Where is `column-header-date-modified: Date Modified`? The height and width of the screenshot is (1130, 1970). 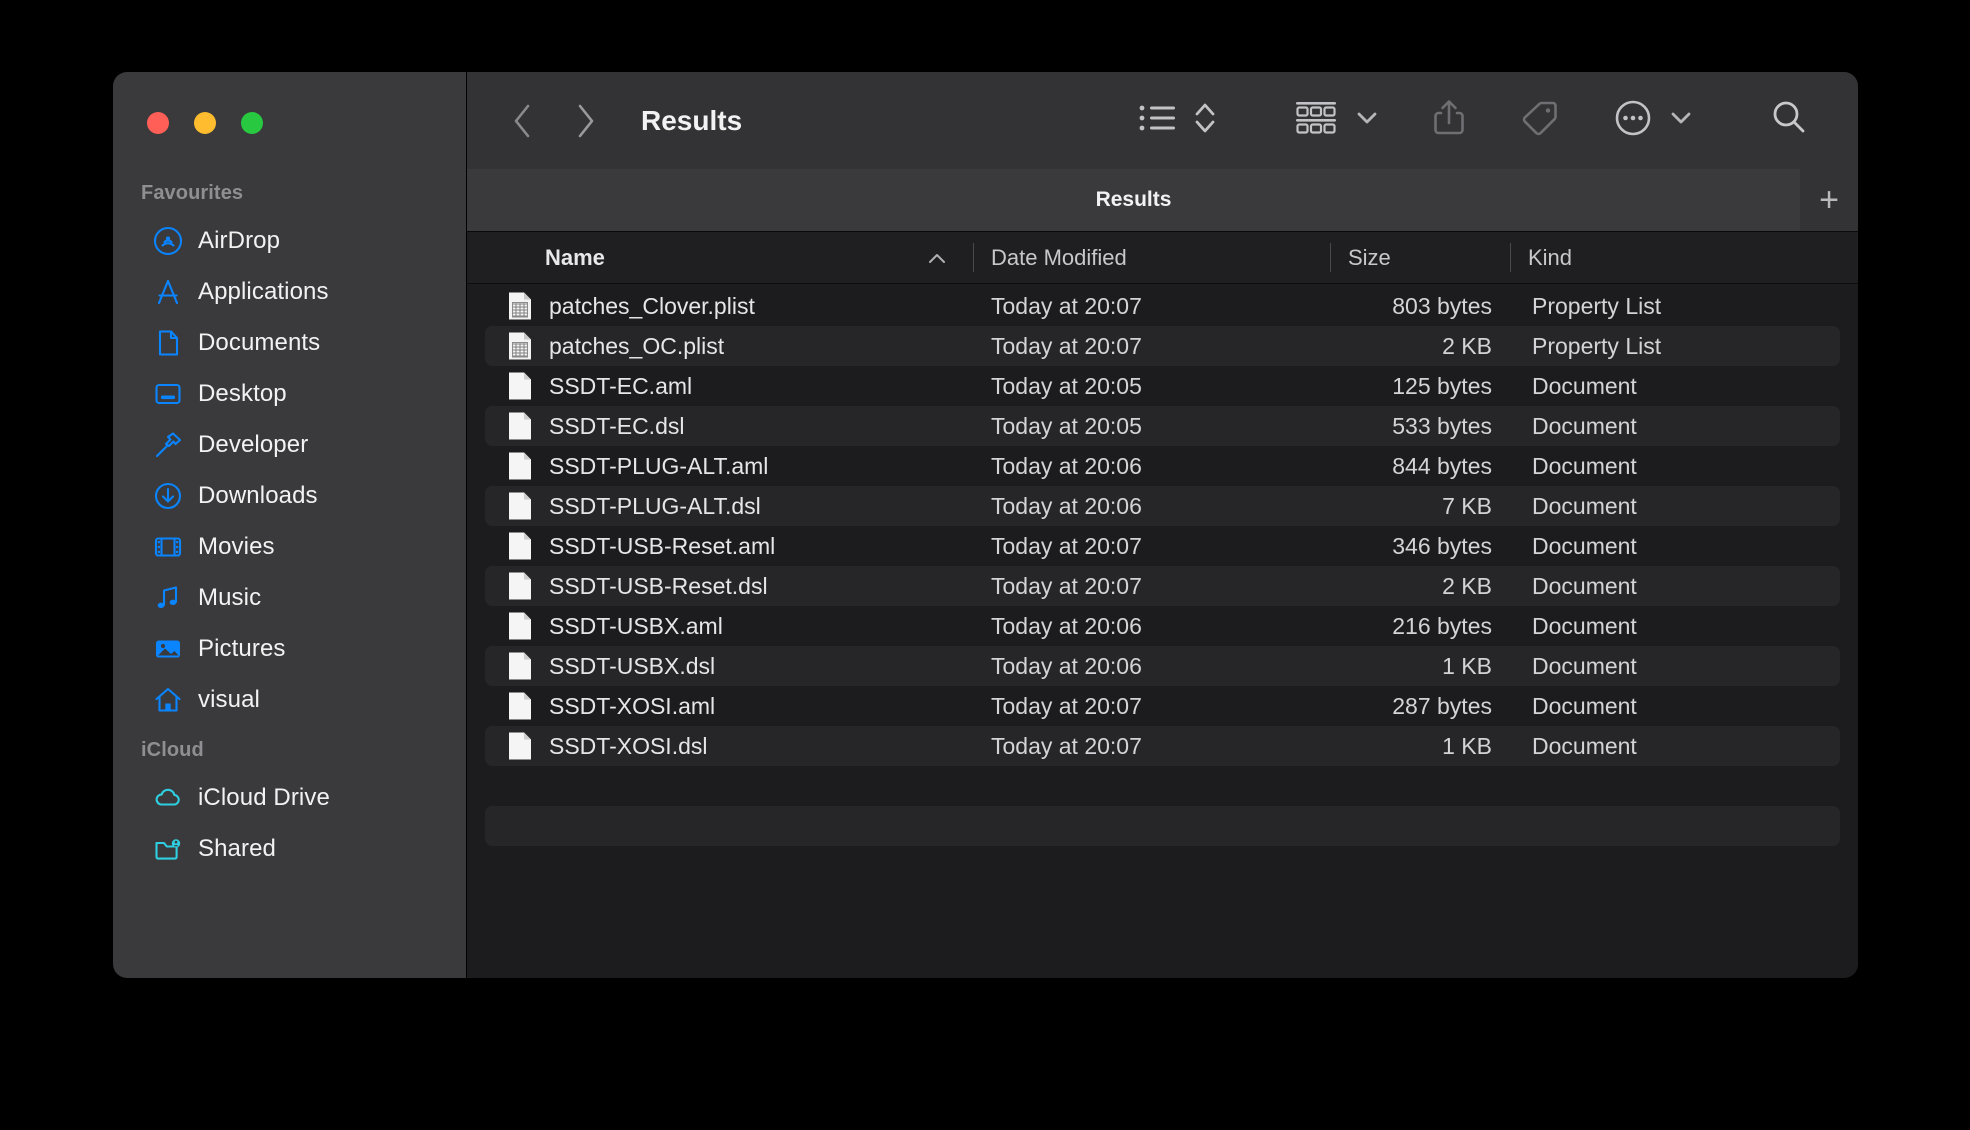 column-header-date-modified: Date Modified is located at coordinates (1151, 257).